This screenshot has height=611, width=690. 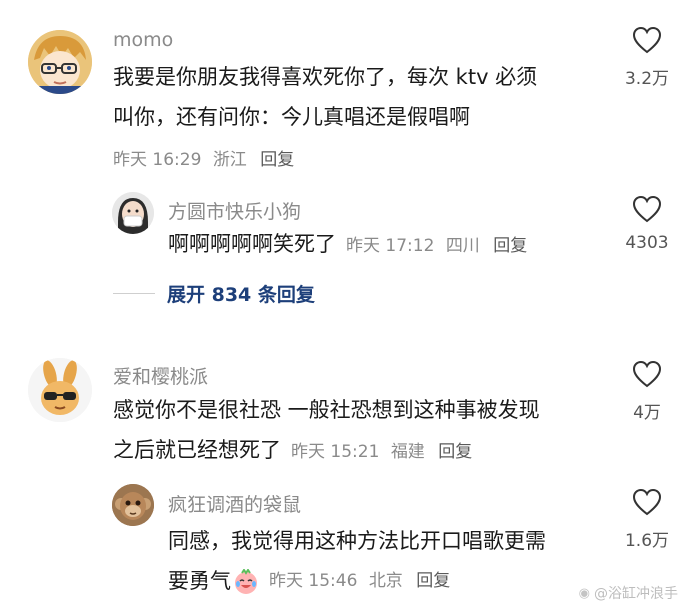 I want to click on like-count: 4303, so click(x=647, y=243).